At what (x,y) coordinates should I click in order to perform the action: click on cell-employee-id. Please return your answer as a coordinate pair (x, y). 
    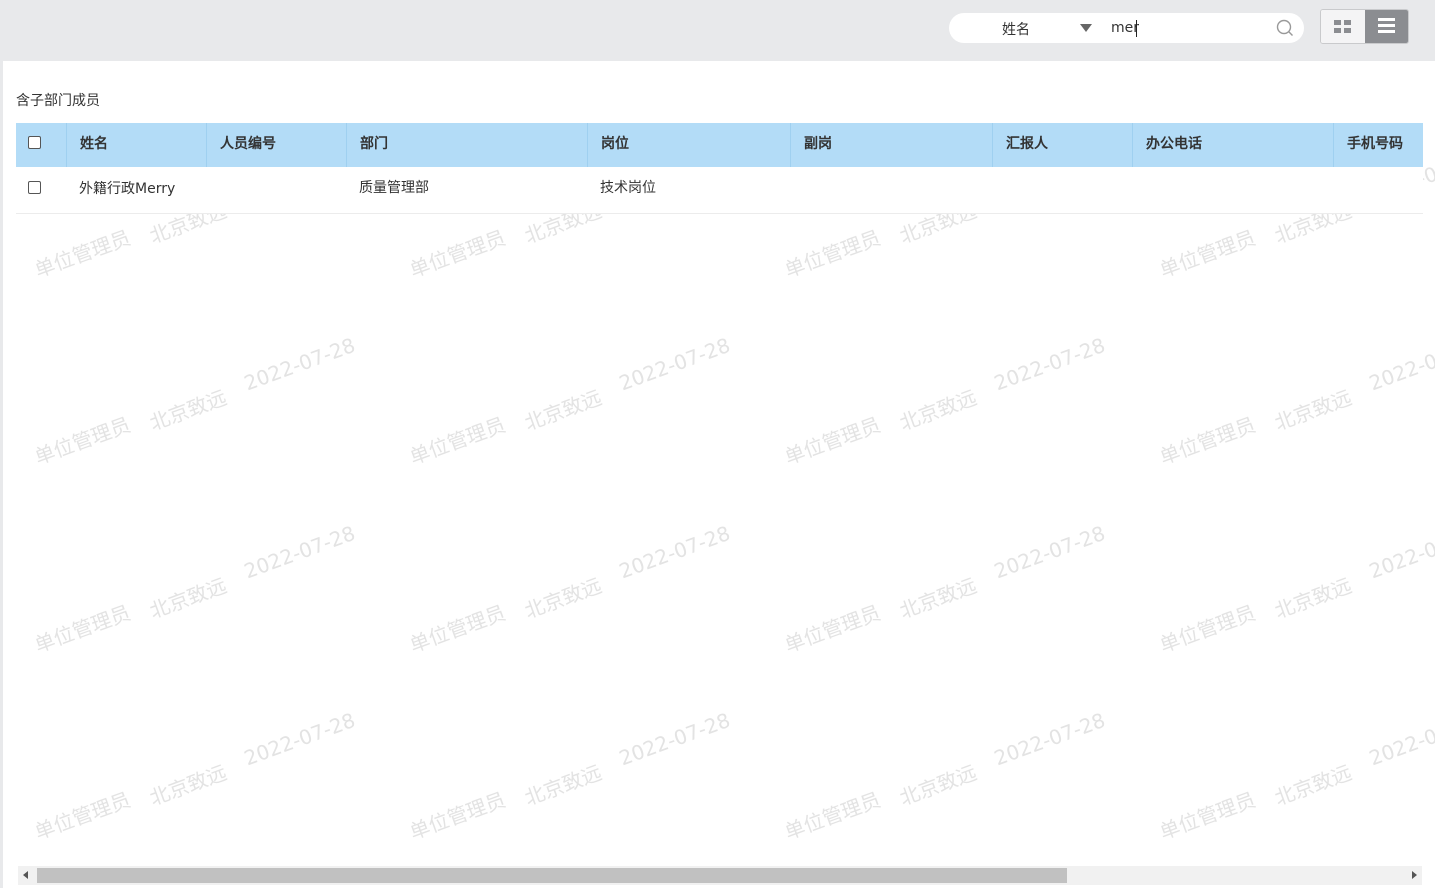
    Looking at the image, I should click on (276, 190).